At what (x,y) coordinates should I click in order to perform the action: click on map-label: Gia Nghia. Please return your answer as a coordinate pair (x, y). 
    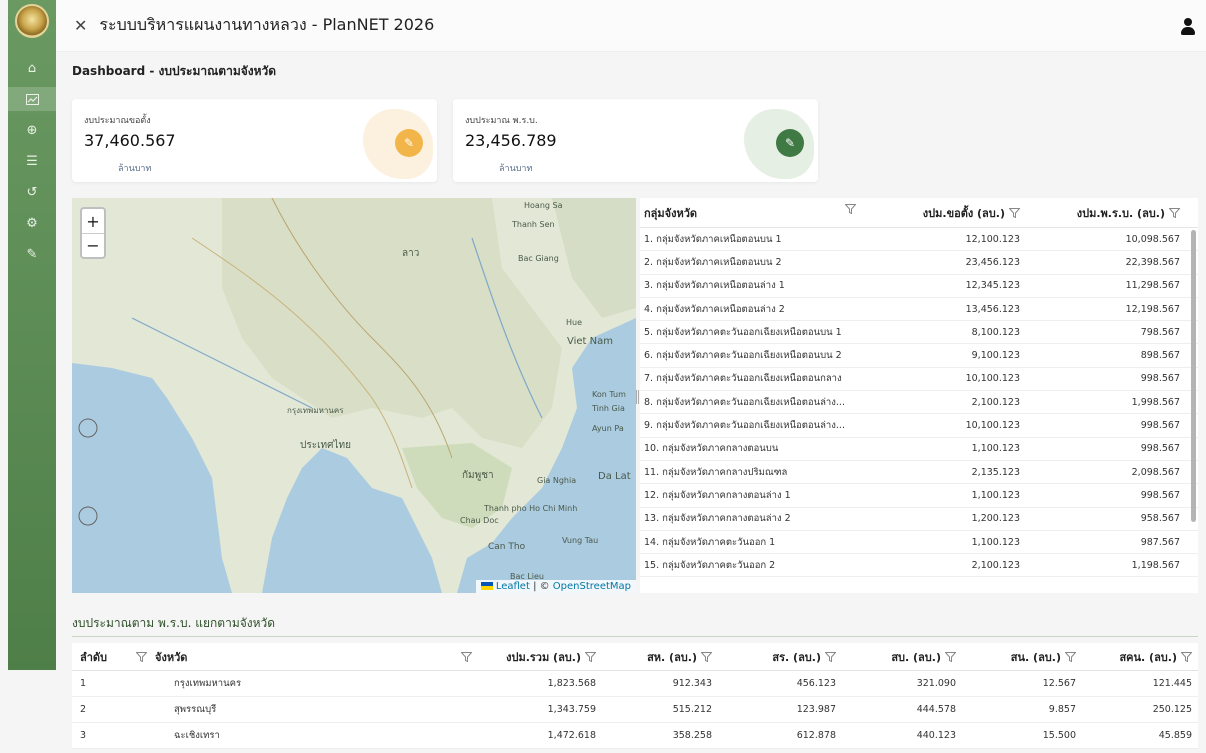
    Looking at the image, I should click on (557, 480).